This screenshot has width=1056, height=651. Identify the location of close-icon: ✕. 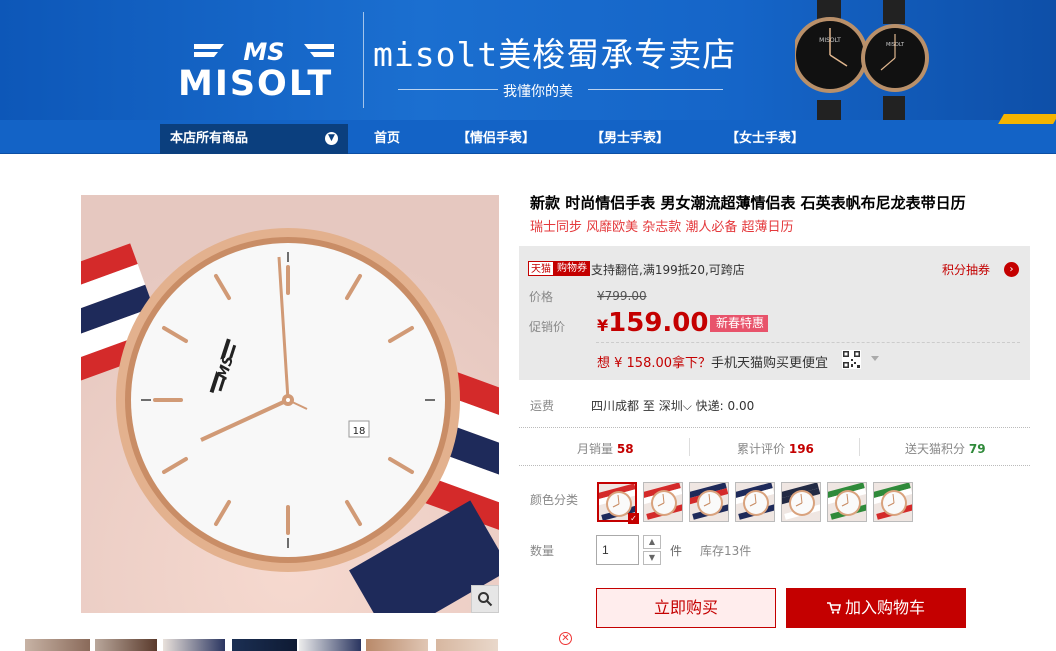
(565, 638).